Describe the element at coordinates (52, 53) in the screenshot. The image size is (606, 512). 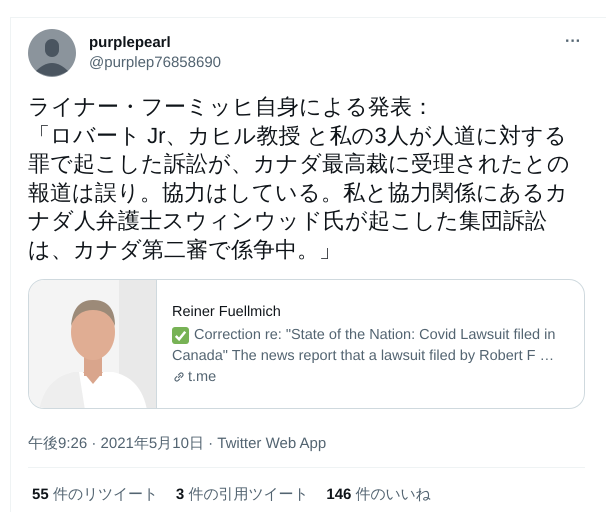
I see `avatar-icon` at that location.